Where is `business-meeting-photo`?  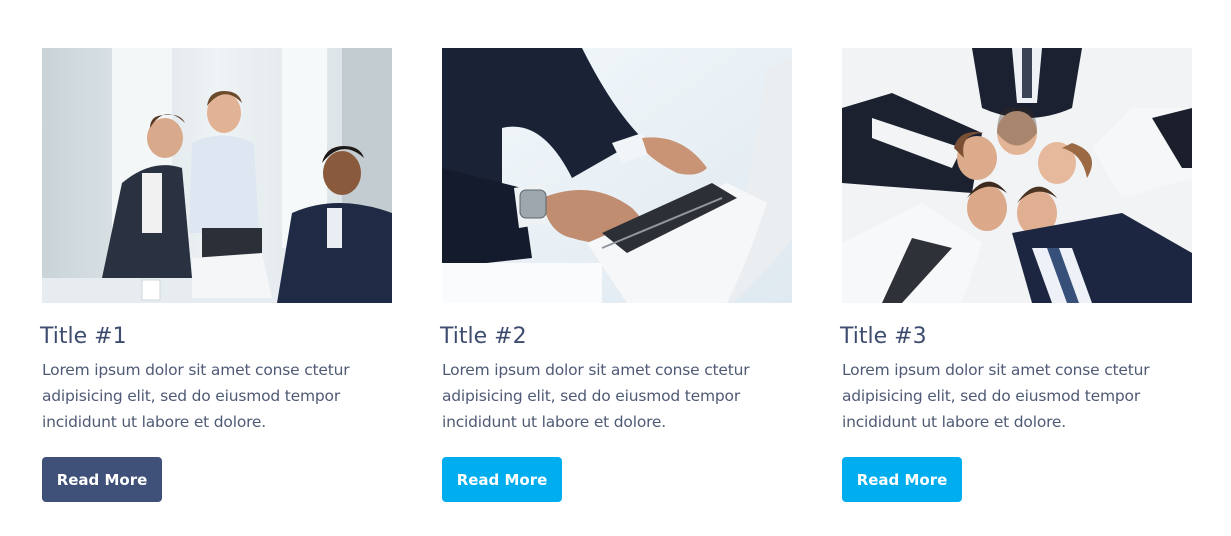
business-meeting-photo is located at coordinates (217, 175).